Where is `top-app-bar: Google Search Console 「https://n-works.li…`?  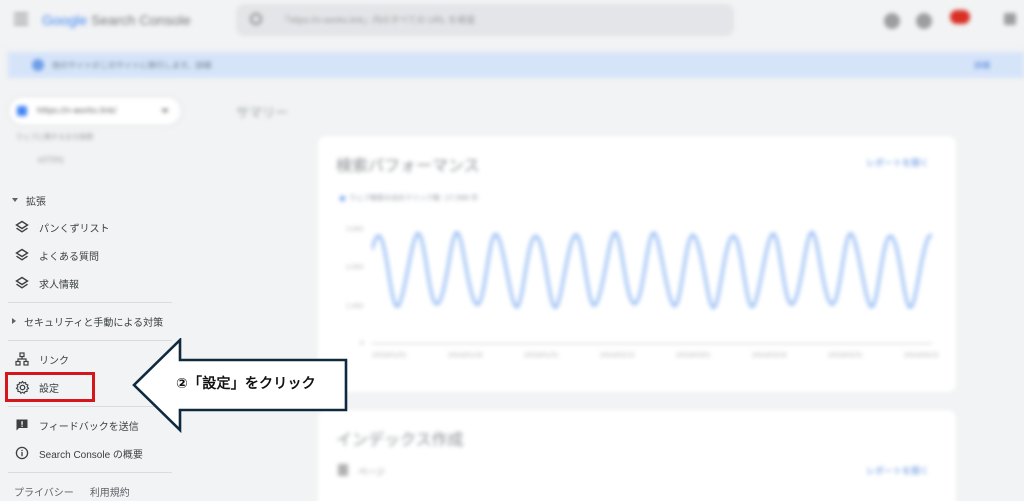 top-app-bar: Google Search Console 「https://n-works.li… is located at coordinates (512, 22).